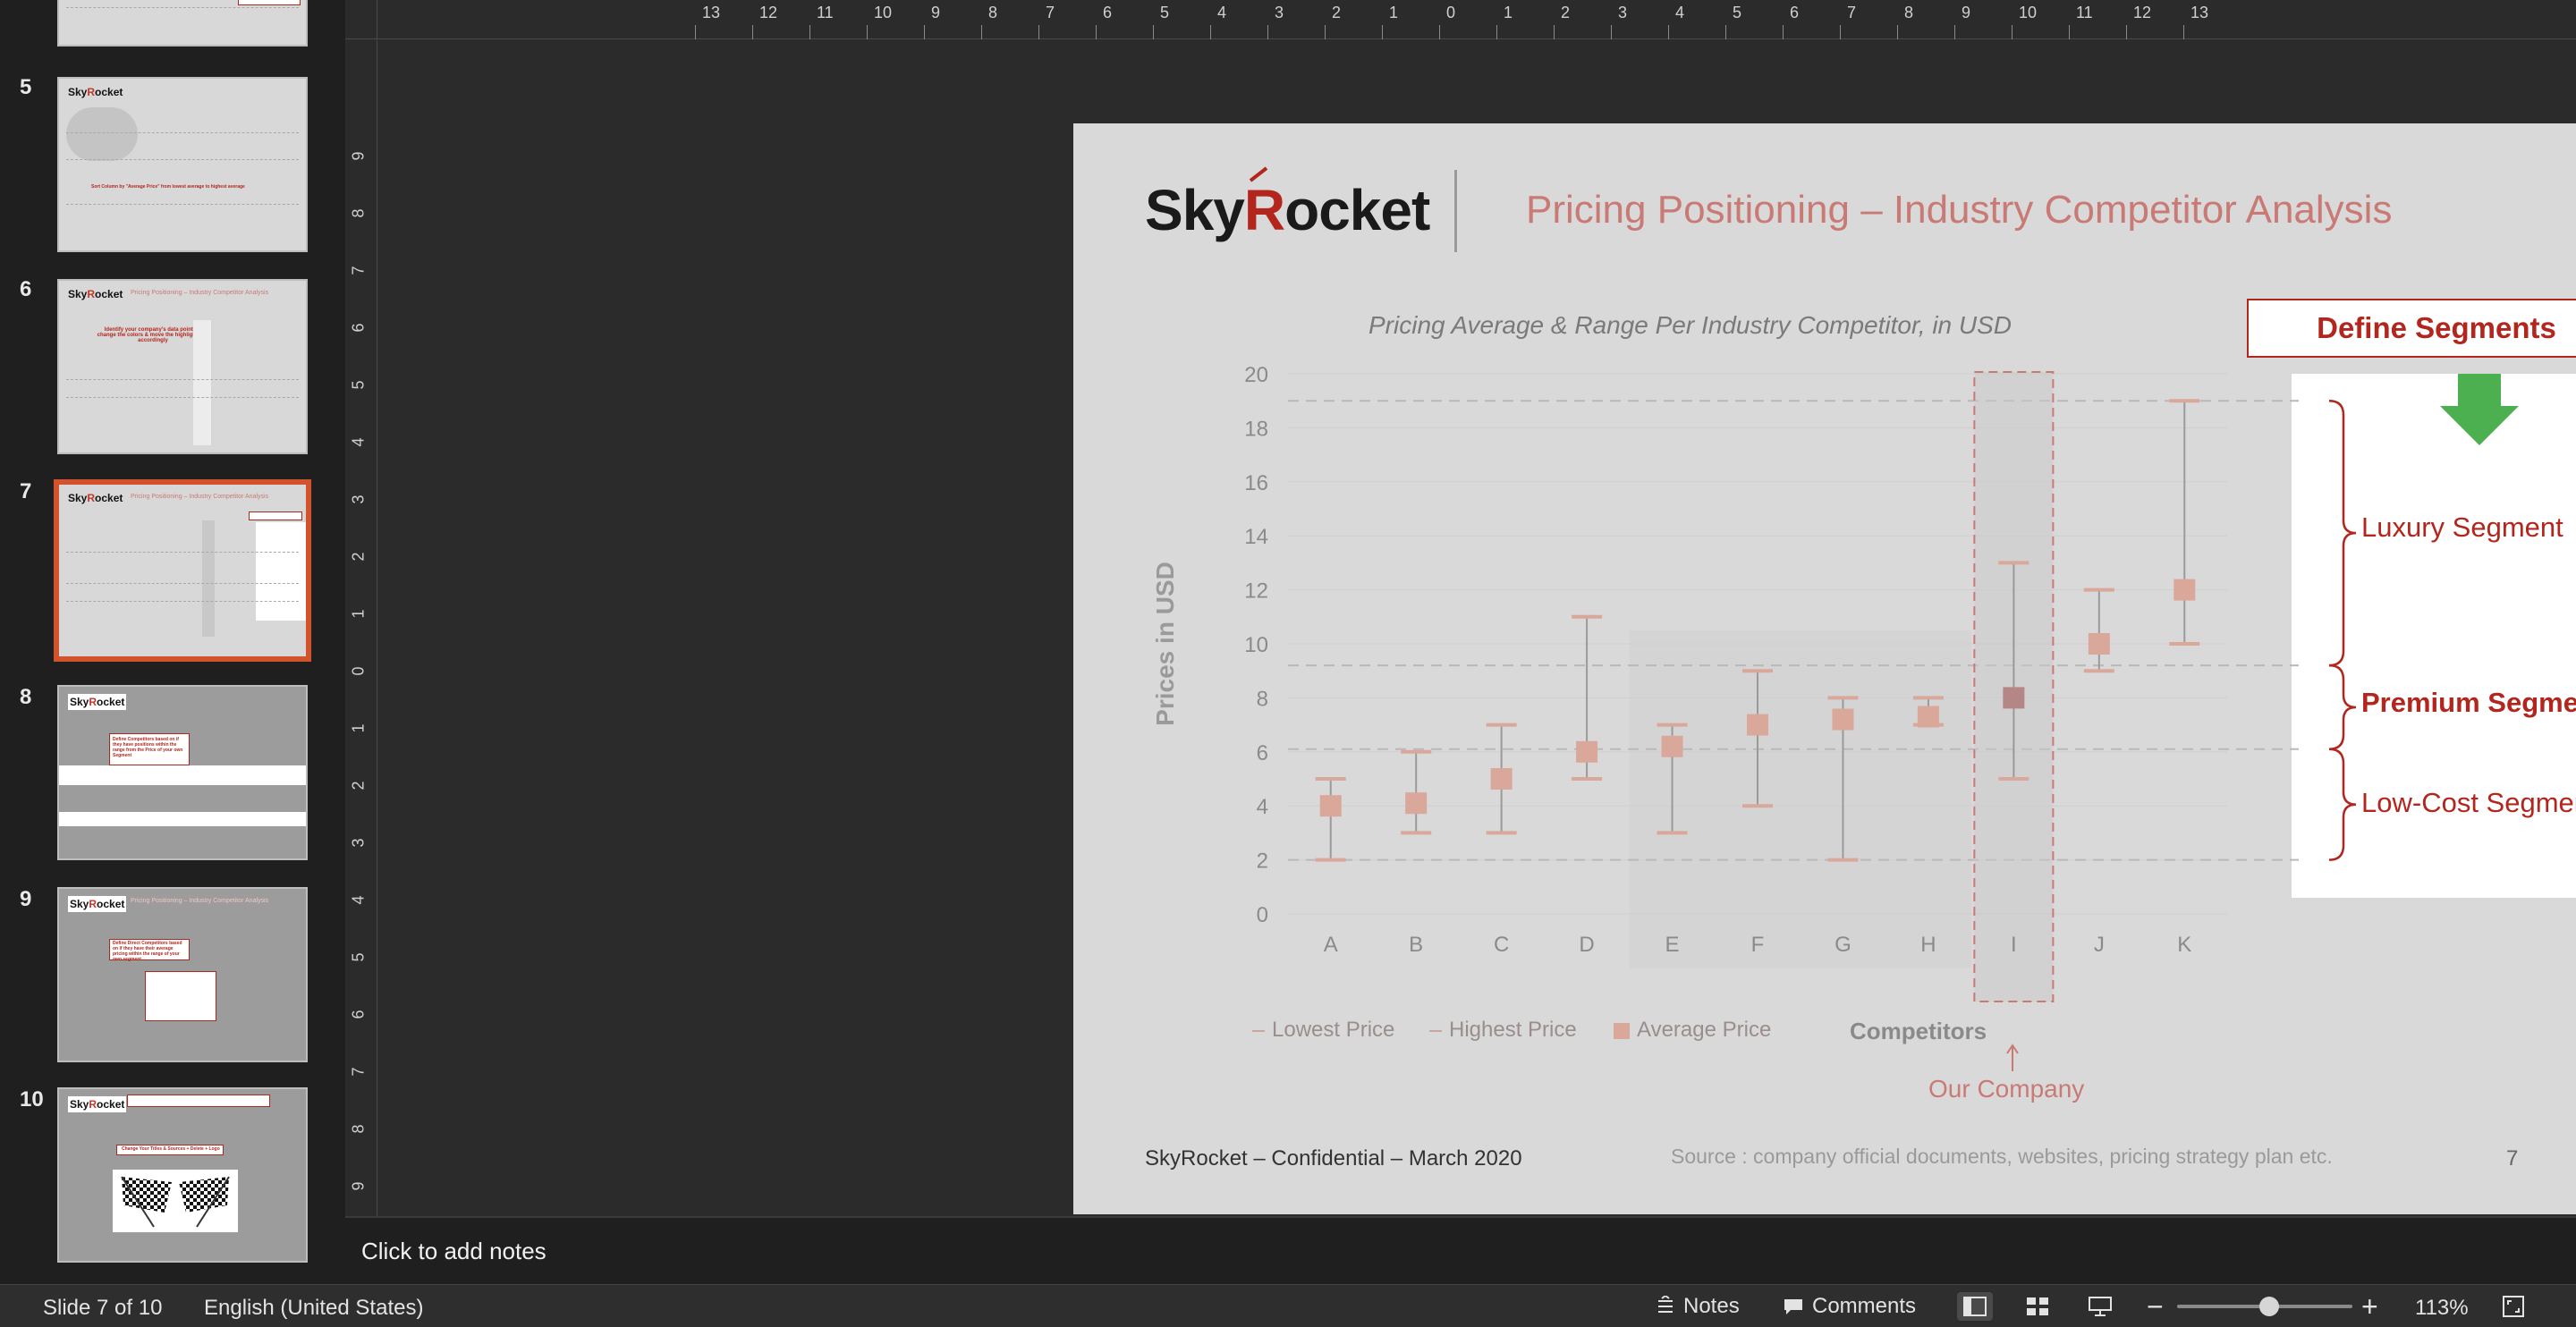 The image size is (2576, 1327). Describe the element at coordinates (2462, 527) in the screenshot. I see `luxury-segment-label: Luxury Segment` at that location.